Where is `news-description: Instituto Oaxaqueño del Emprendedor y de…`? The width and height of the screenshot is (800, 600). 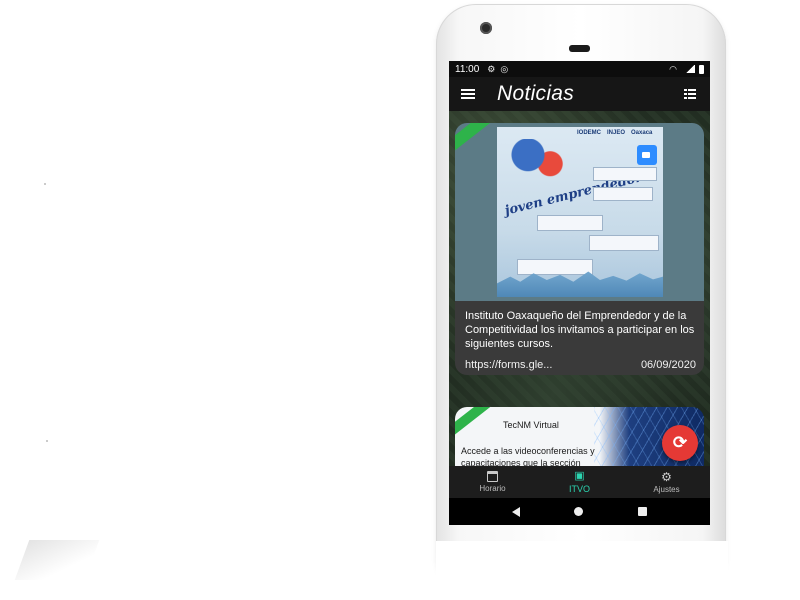 news-description: Instituto Oaxaqueño del Emprendedor y de… is located at coordinates (580, 330).